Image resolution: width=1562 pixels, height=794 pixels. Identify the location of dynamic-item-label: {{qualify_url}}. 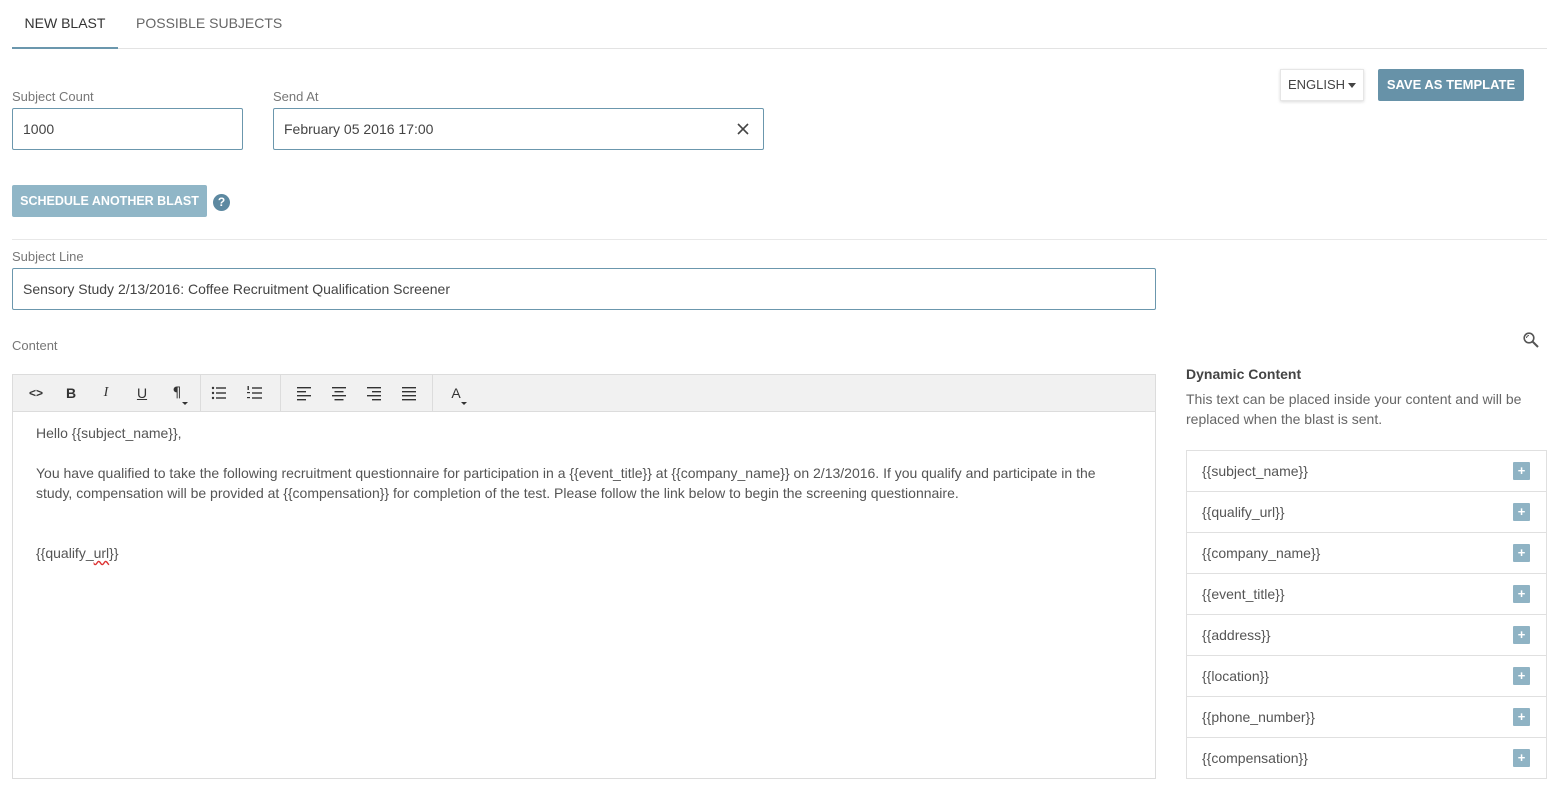
(1243, 512).